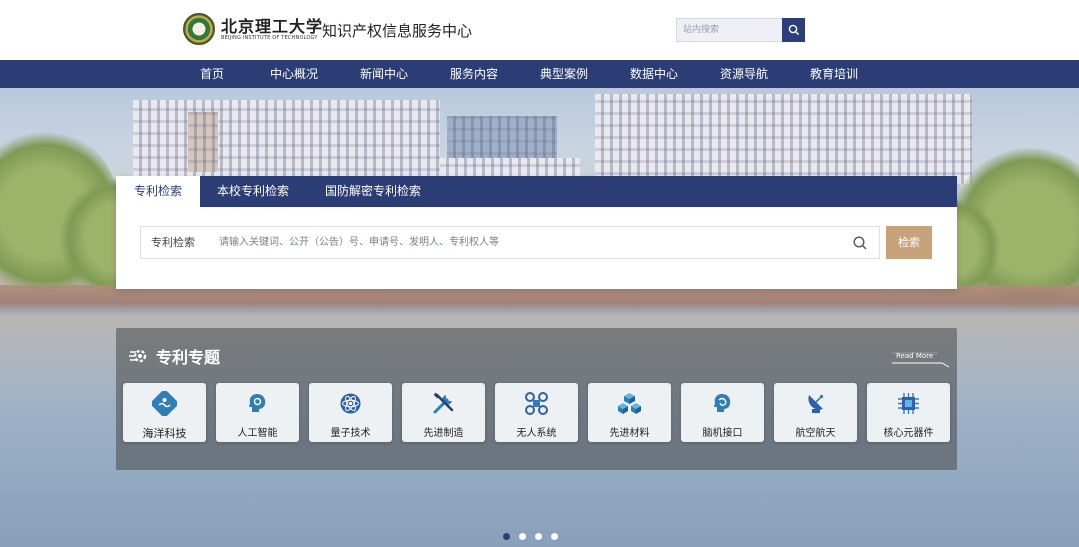 The height and width of the screenshot is (547, 1079). Describe the element at coordinates (815, 433) in the screenshot. I see `topic-label: 航空航天` at that location.